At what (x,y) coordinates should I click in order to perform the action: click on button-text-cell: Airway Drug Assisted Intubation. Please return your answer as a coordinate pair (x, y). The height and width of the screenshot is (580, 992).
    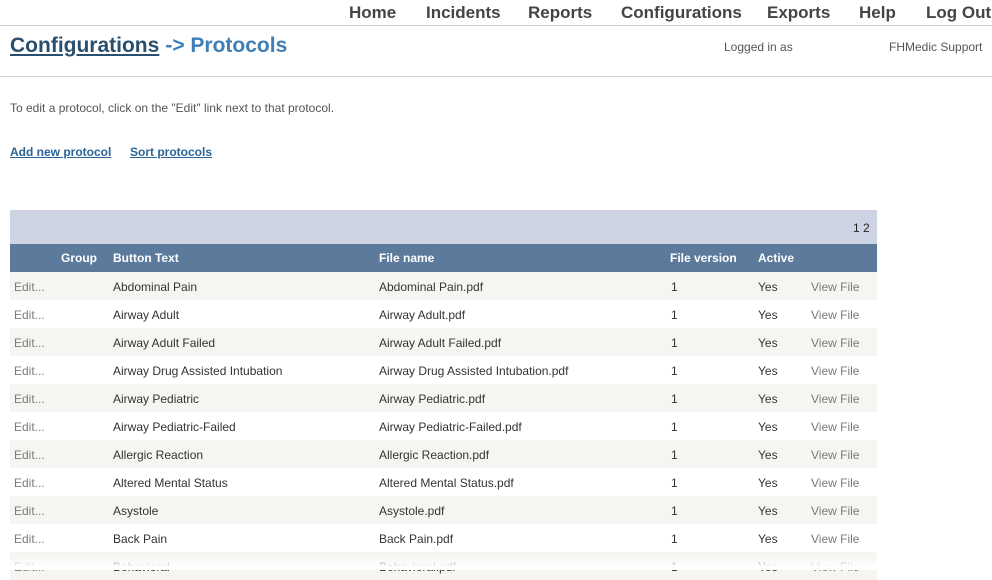
    Looking at the image, I should click on (198, 371).